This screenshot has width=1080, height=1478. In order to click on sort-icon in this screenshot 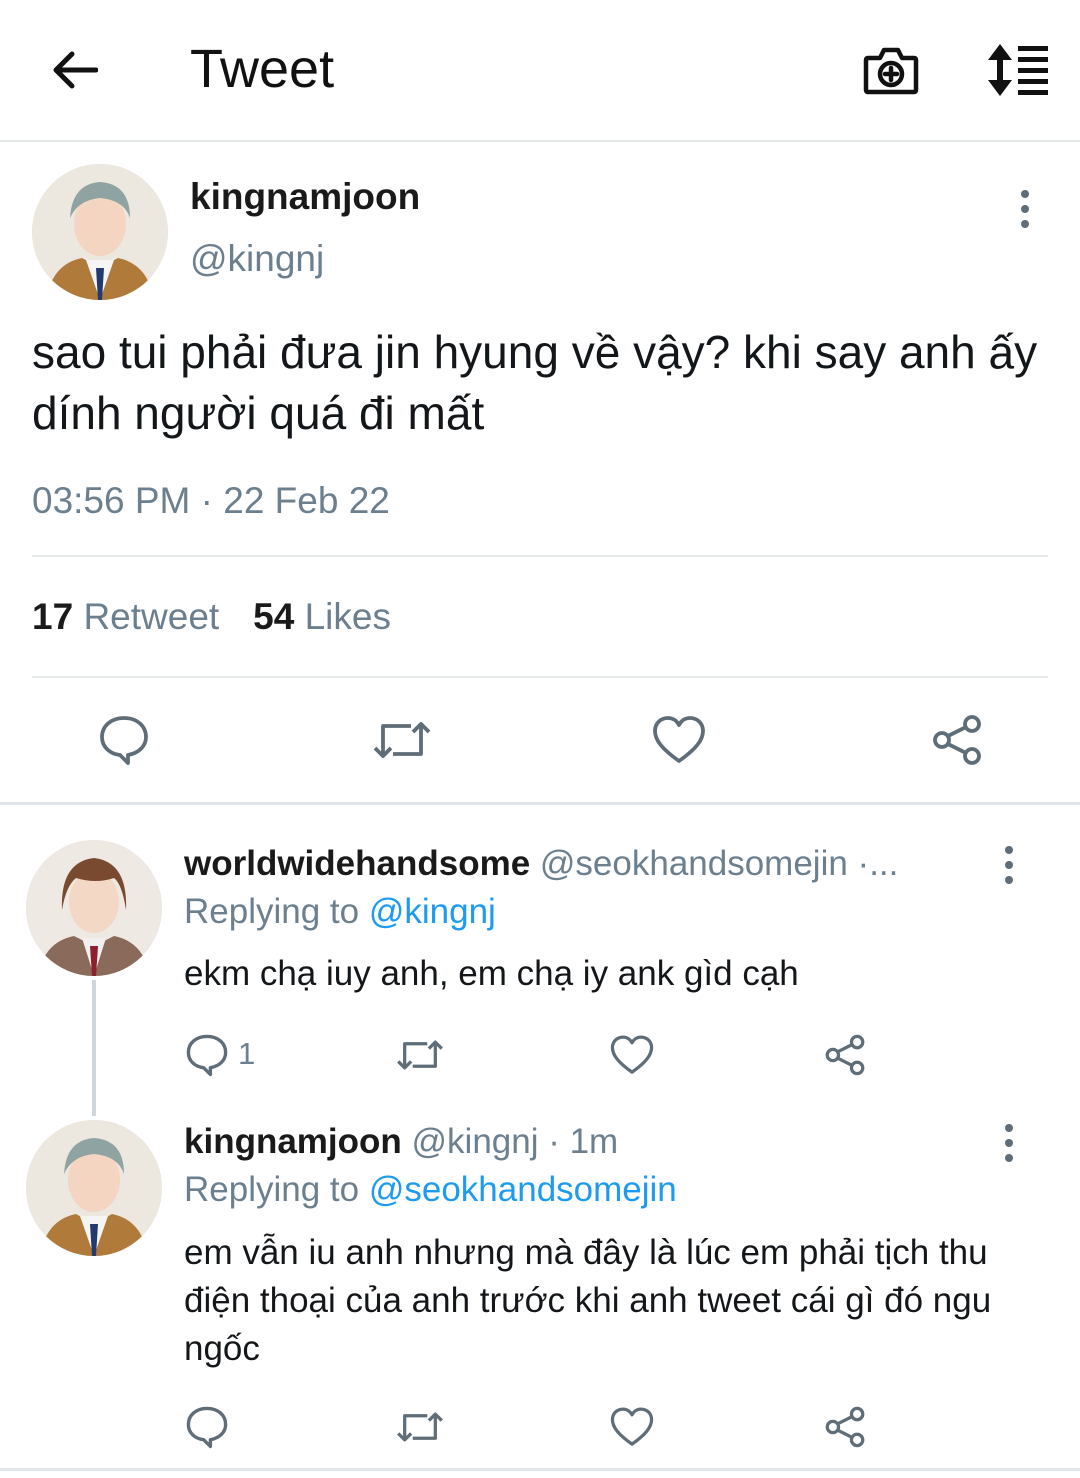, I will do `click(1018, 70)`.